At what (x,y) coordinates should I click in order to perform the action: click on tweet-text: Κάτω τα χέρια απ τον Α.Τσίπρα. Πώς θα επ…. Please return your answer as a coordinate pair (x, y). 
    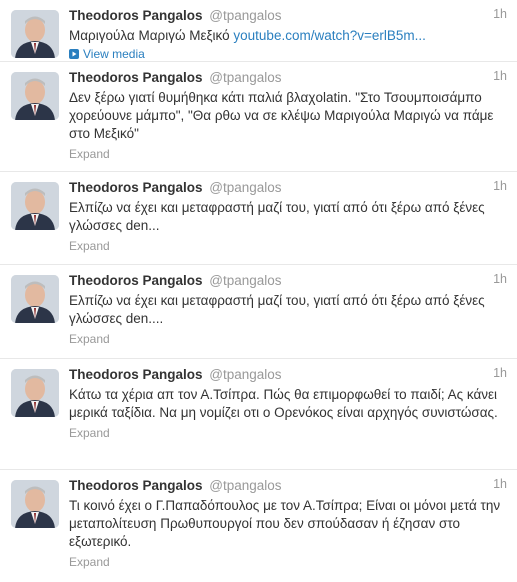
    Looking at the image, I should click on (283, 403).